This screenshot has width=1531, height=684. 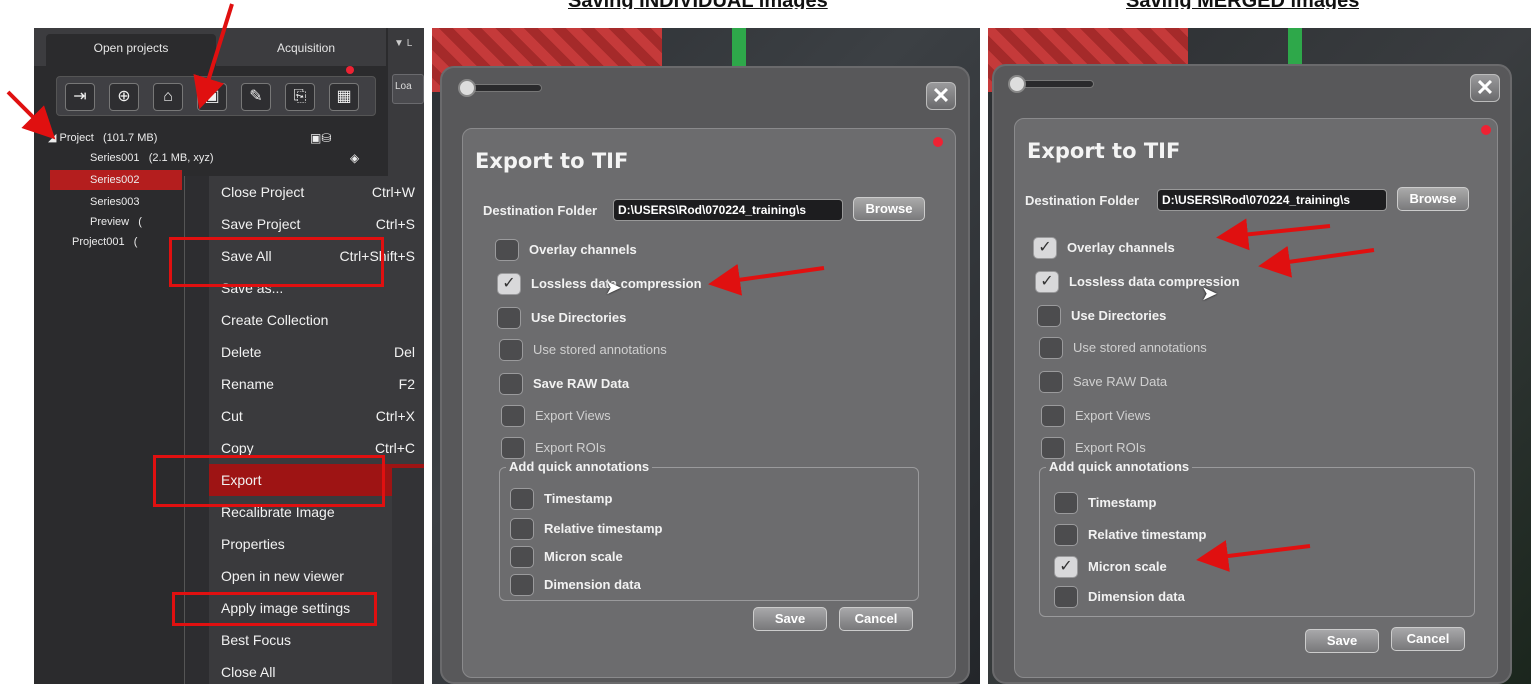 I want to click on menu-item-create-collection: Create Collection, so click(x=316, y=320).